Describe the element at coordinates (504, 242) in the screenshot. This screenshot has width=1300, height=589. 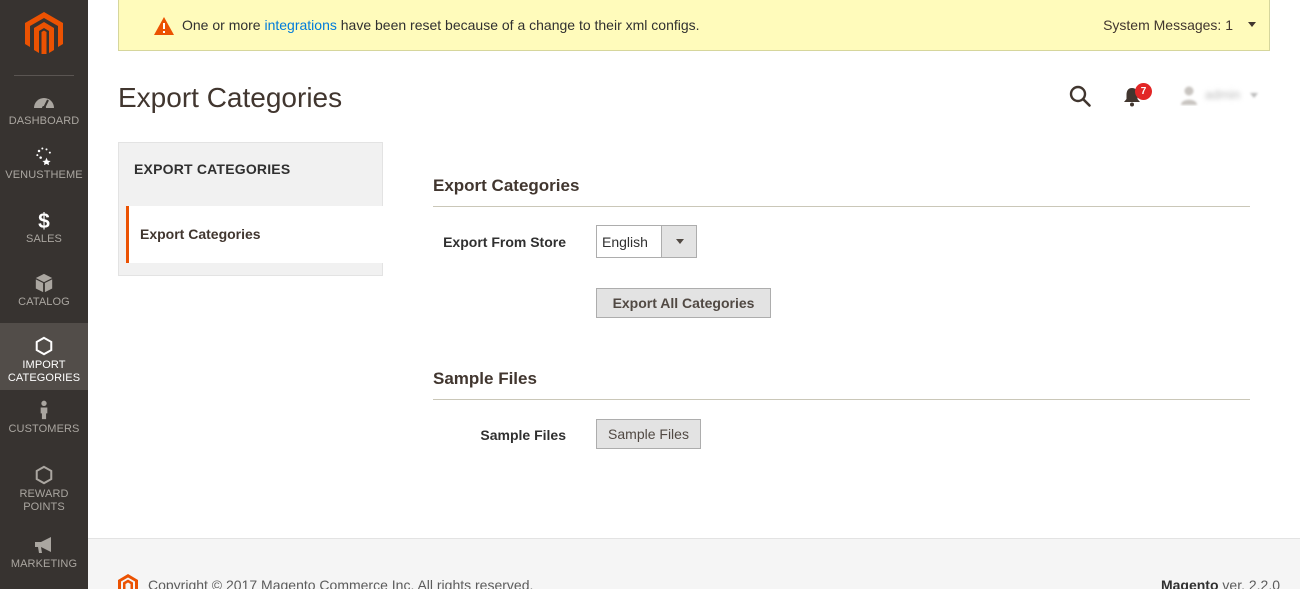
I see `export-store-label: Export From Store` at that location.